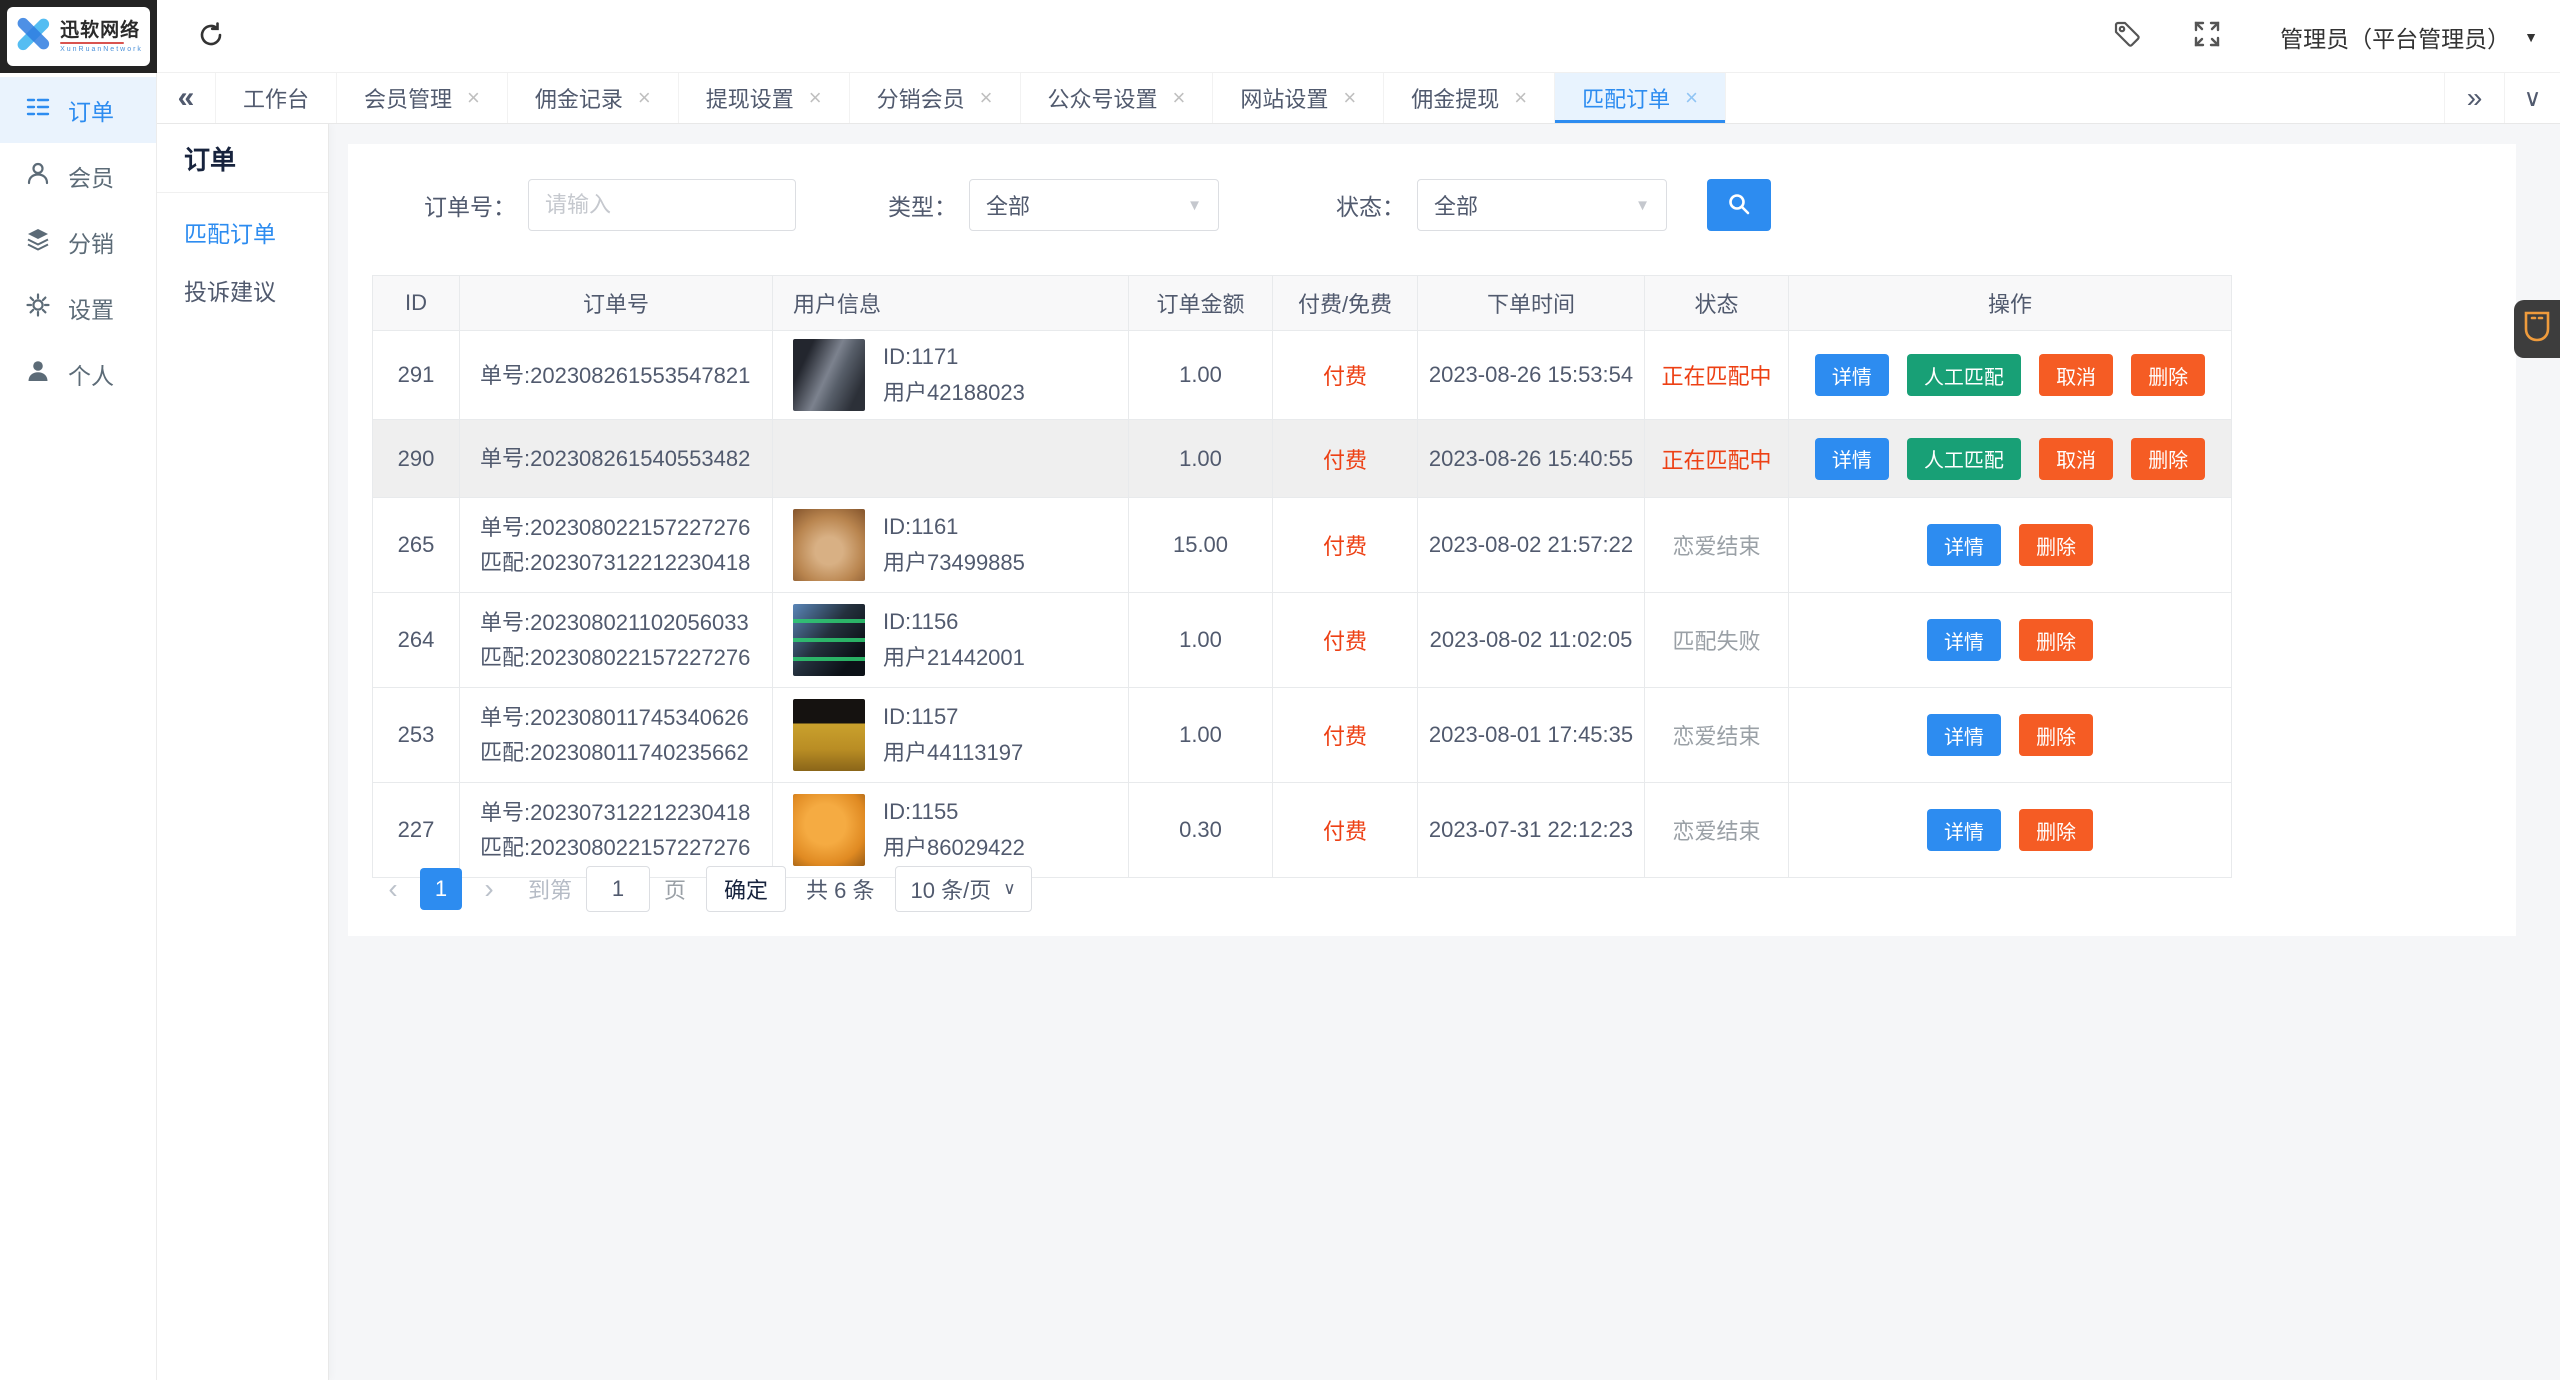  I want to click on filter-bar: 订单号： 类型： 全部 ▼ 状态： 全部 ▼, so click(1432, 205).